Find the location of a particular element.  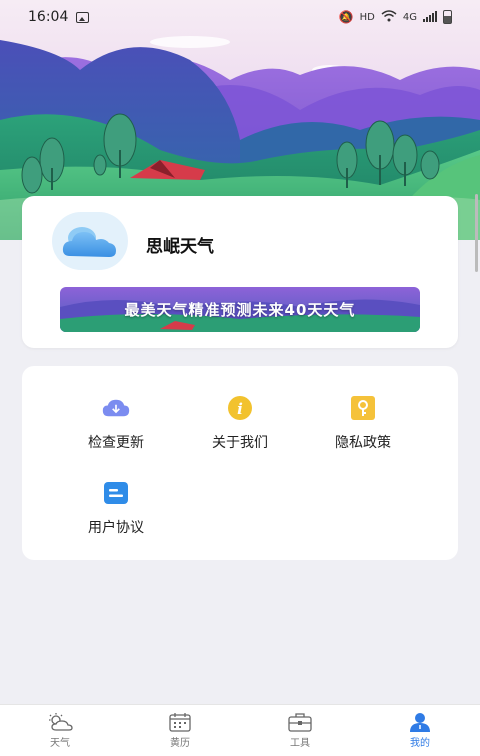

promo-banner: 最美天气精准预测未来40天天气 is located at coordinates (240, 309).